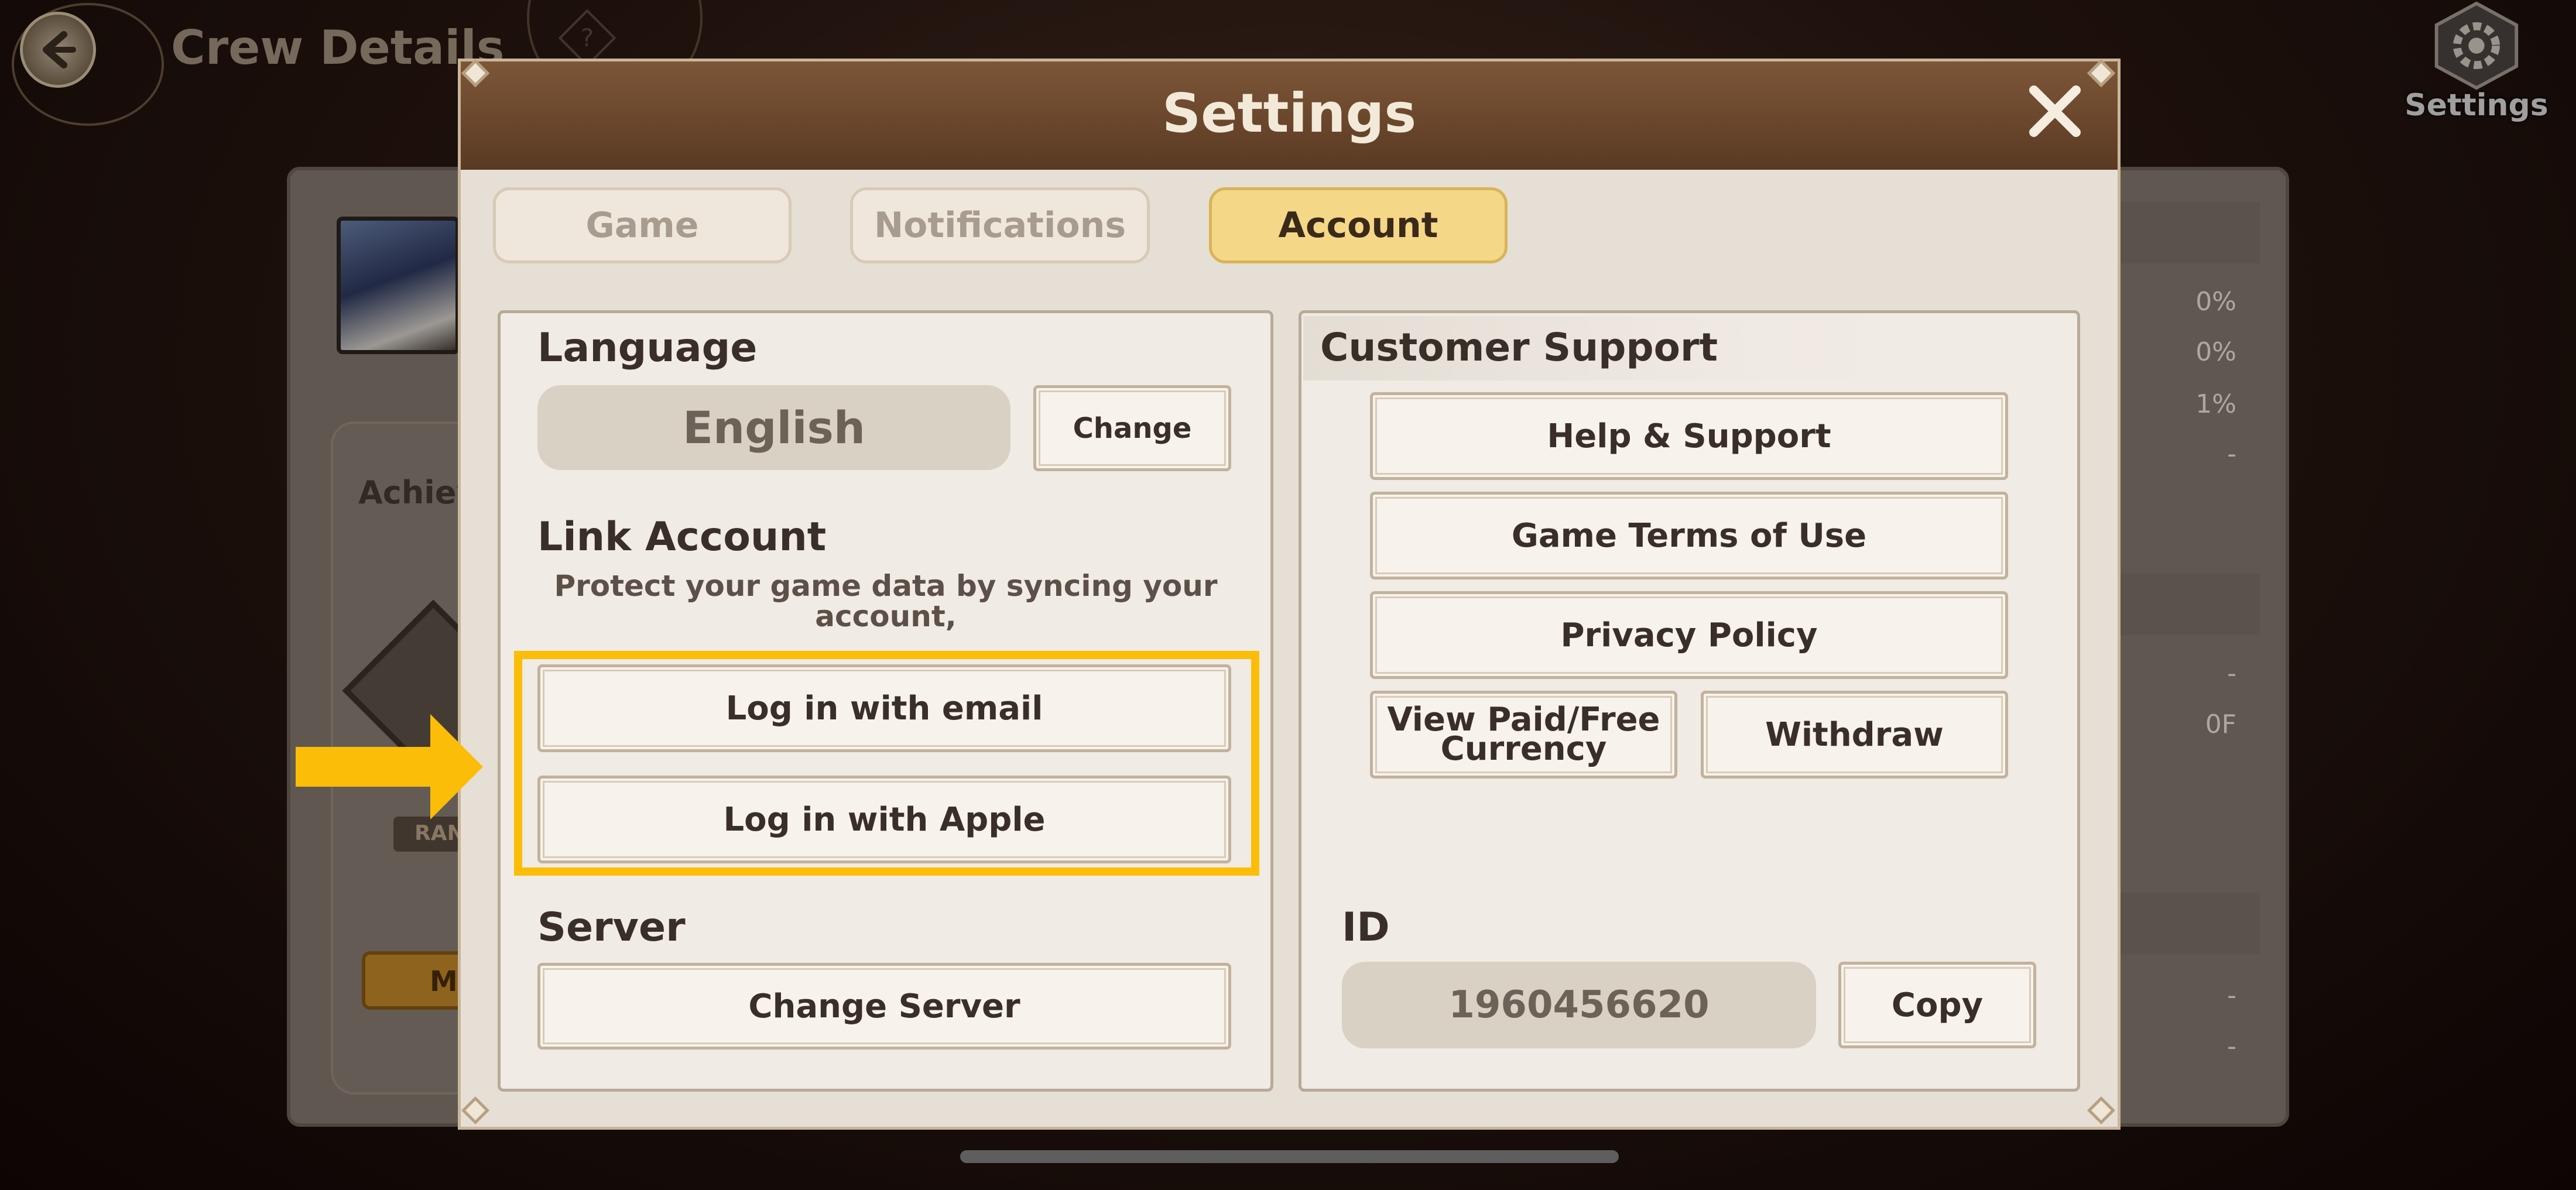  What do you see at coordinates (1000, 225) in the screenshot?
I see `tab-notifications: Notifications` at bounding box center [1000, 225].